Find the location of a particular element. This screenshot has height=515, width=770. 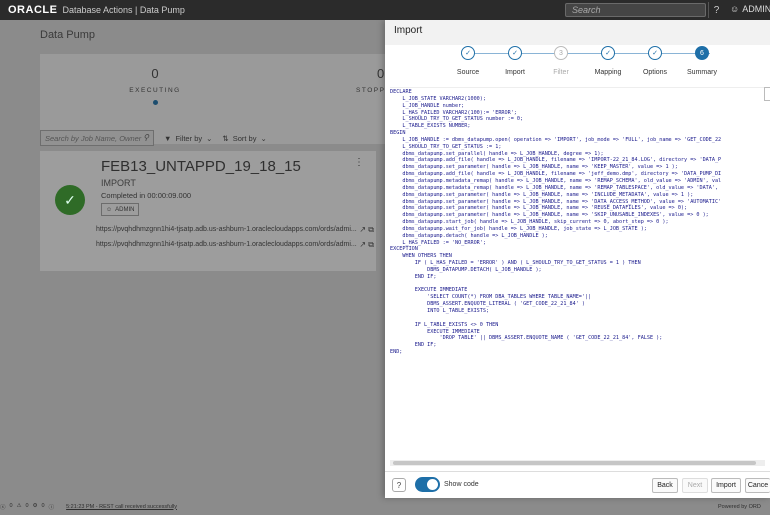

global-search-input: Search is located at coordinates (635, 10).